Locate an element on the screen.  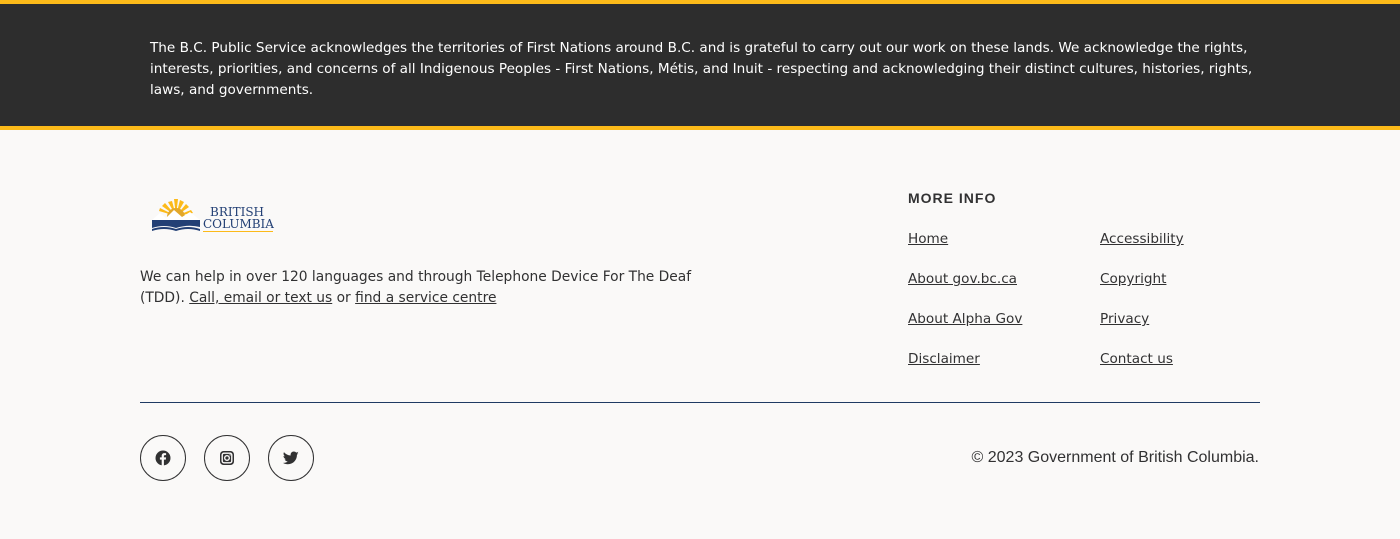
more-info-heading: MORE INFO is located at coordinates (952, 198).